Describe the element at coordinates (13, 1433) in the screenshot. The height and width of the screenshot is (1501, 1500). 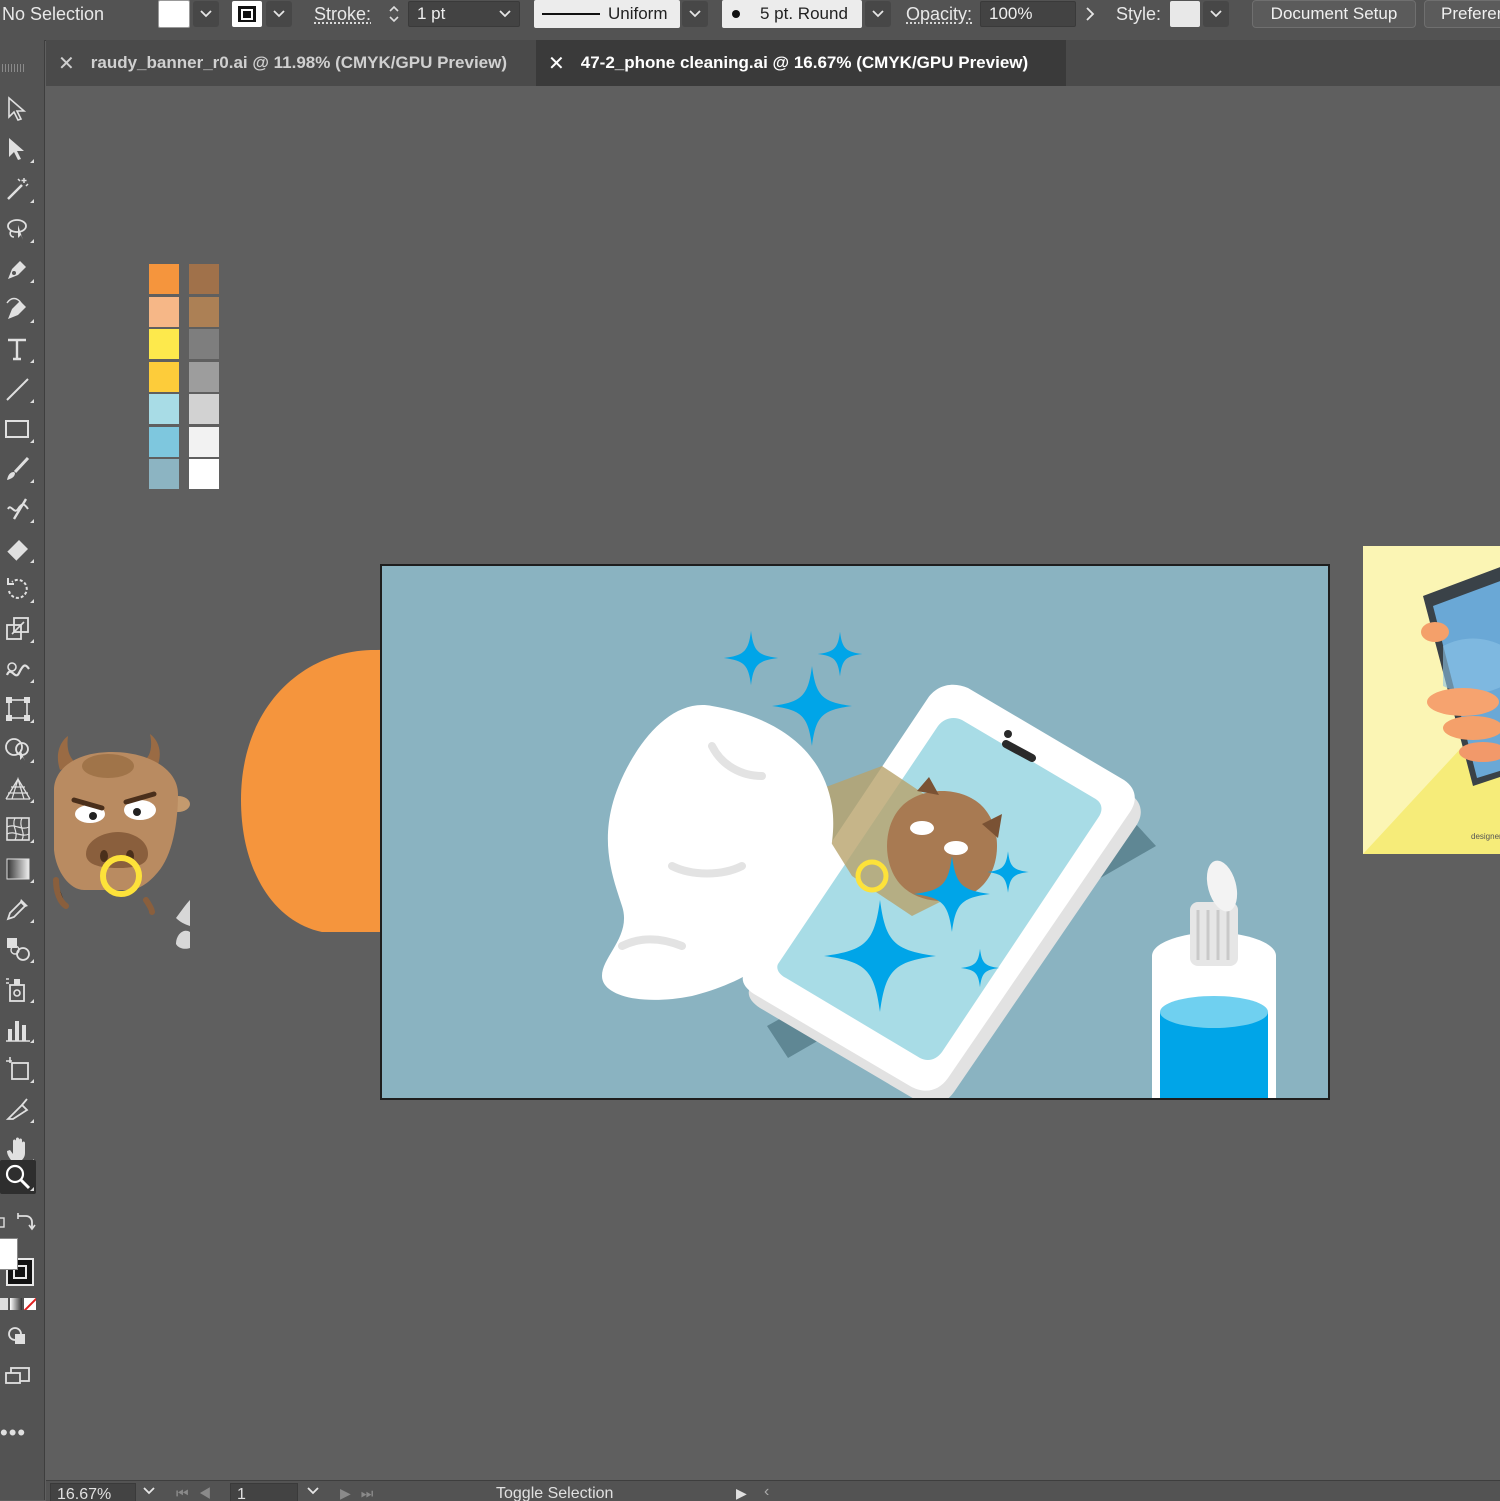
I see `more-tools-icon: •••` at that location.